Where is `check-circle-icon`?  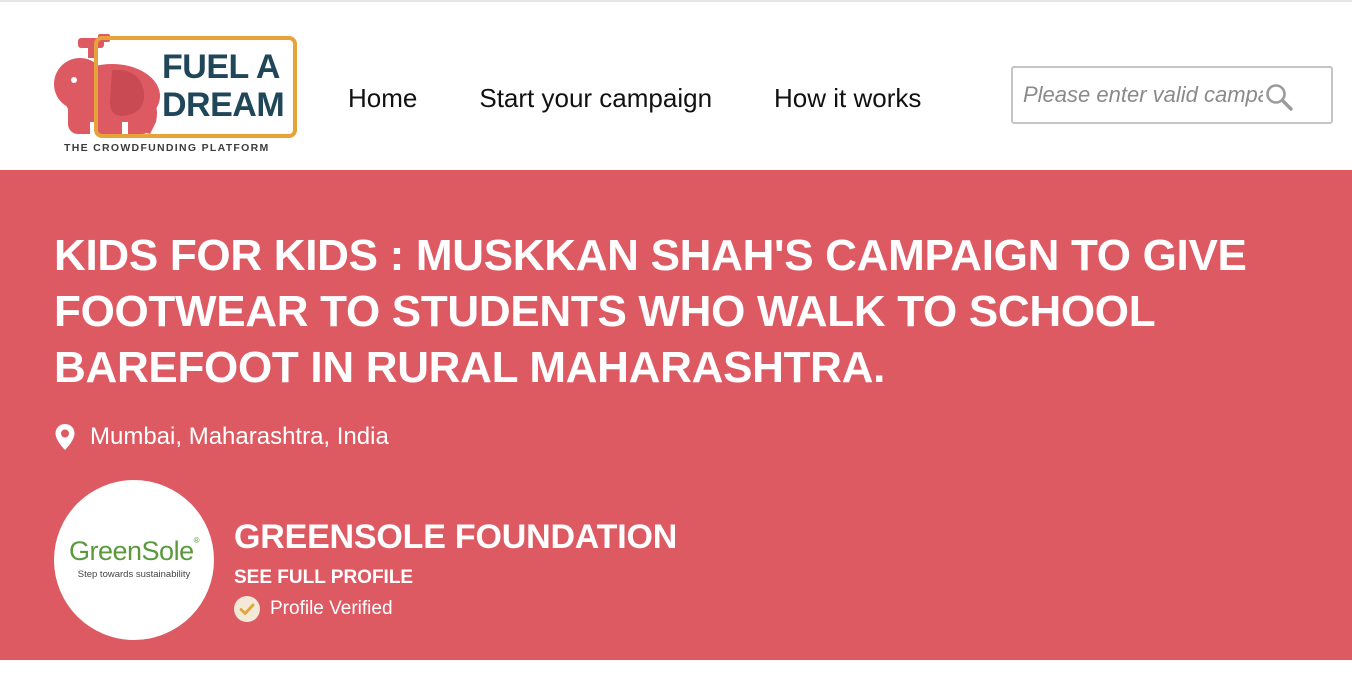
check-circle-icon is located at coordinates (247, 609).